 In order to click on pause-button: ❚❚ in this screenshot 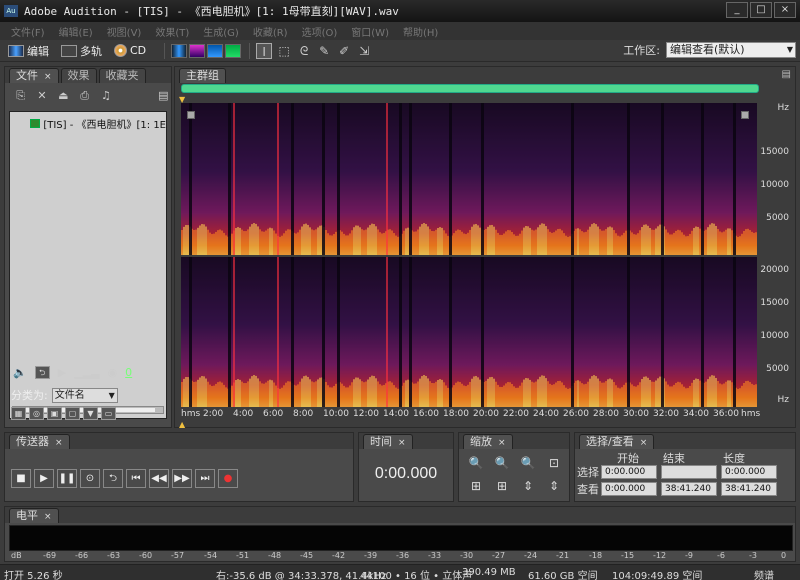, I will do `click(67, 478)`.